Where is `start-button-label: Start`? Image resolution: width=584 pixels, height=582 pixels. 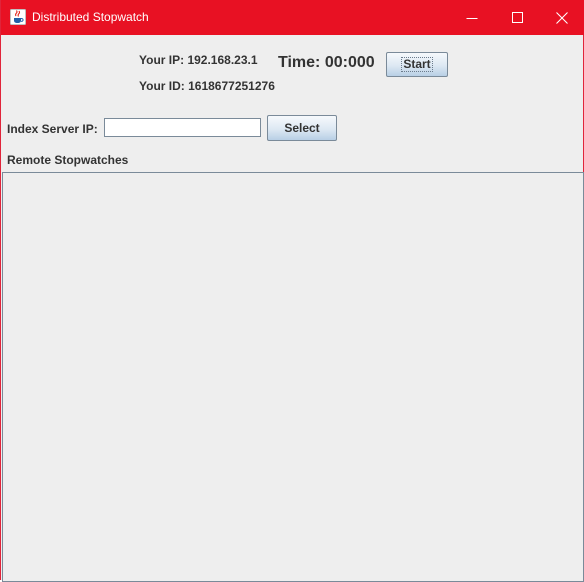
start-button-label: Start is located at coordinates (417, 64).